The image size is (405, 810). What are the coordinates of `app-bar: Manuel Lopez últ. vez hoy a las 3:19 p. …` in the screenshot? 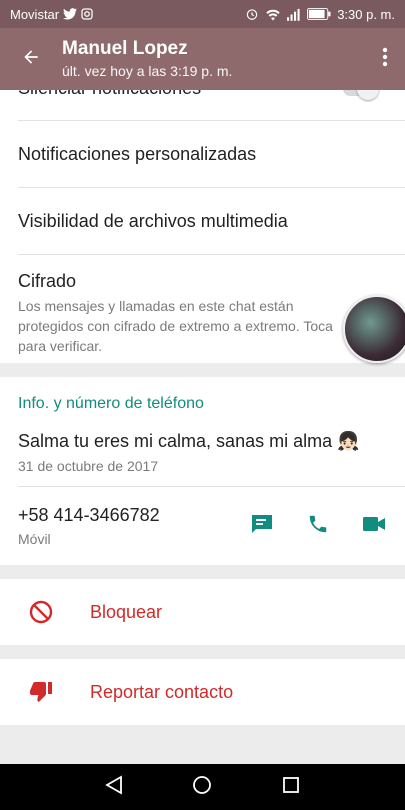 It's located at (202, 59).